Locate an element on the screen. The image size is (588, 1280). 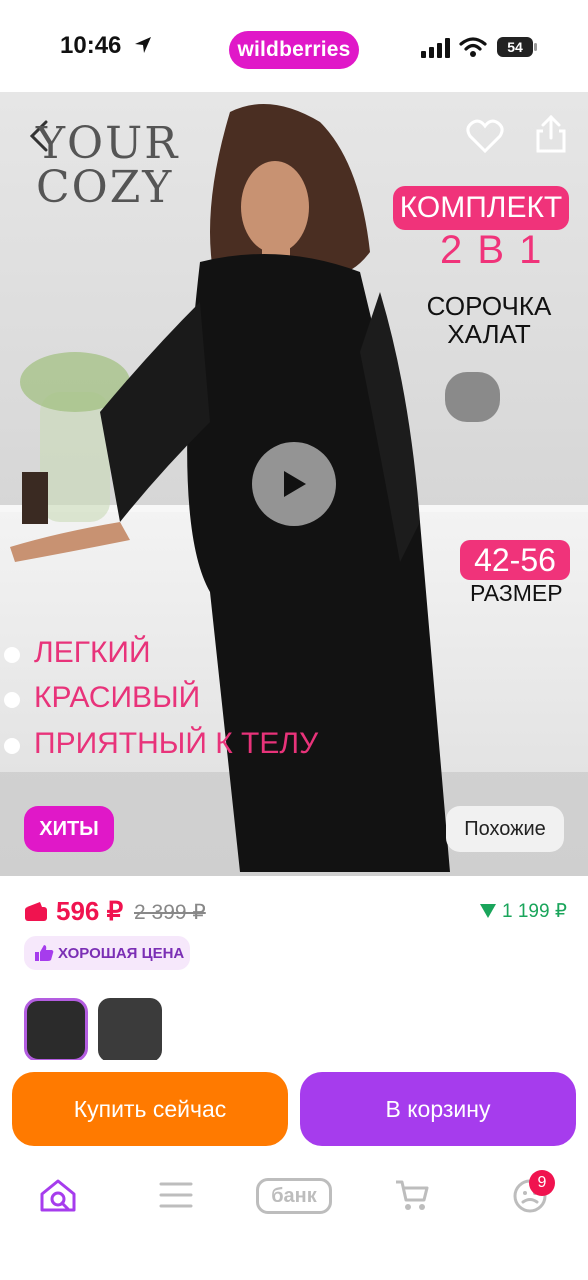
notification-badge: 9 is located at coordinates (542, 1183).